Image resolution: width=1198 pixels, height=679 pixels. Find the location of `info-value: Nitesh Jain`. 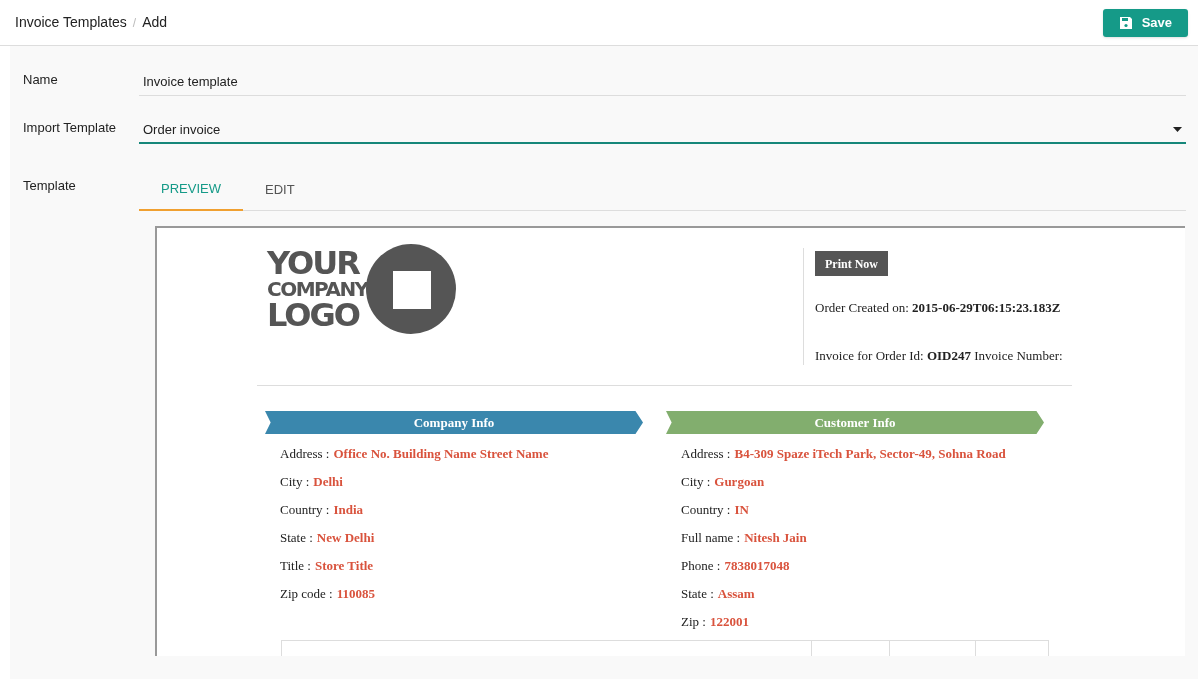

info-value: Nitesh Jain is located at coordinates (775, 538).